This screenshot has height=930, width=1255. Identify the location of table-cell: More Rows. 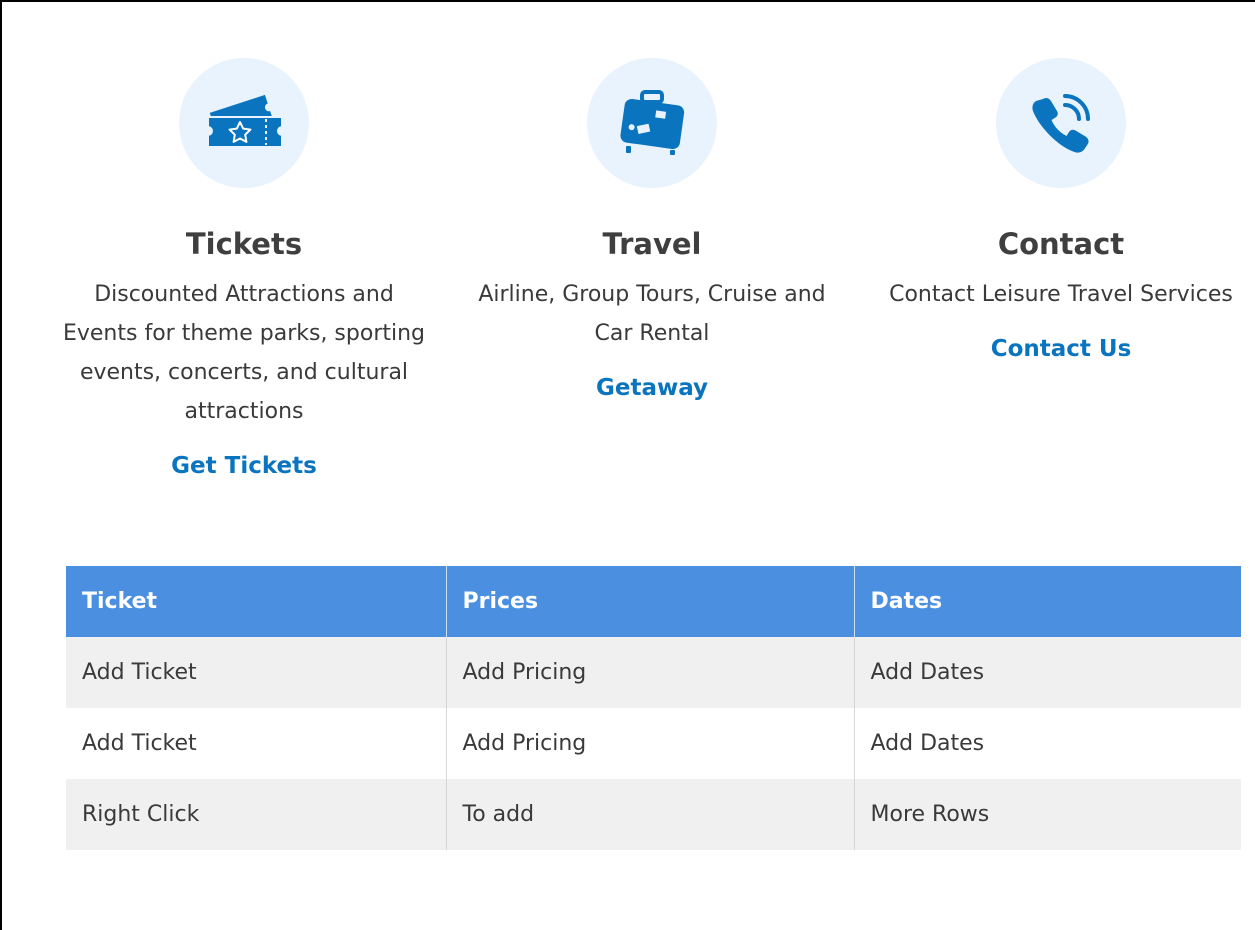
(1047, 814).